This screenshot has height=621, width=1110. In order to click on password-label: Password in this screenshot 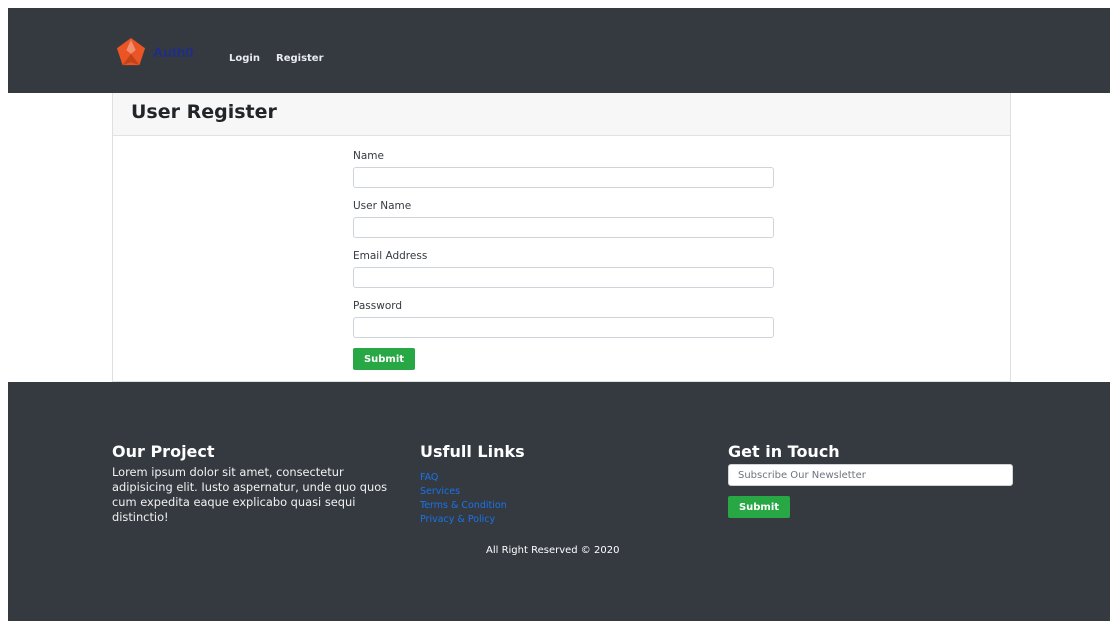, I will do `click(378, 306)`.